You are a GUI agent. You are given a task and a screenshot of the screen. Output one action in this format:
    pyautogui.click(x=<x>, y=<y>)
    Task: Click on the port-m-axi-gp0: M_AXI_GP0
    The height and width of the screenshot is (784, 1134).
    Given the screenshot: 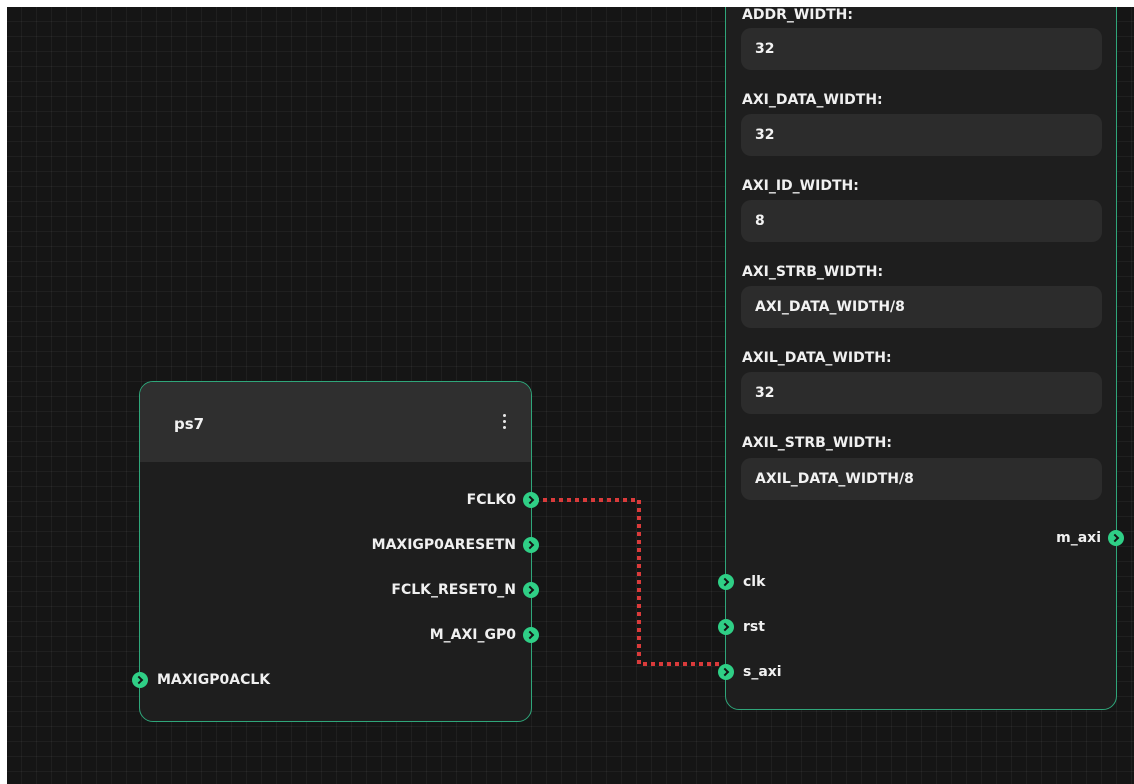 What is the action you would take?
    pyautogui.click(x=484, y=635)
    